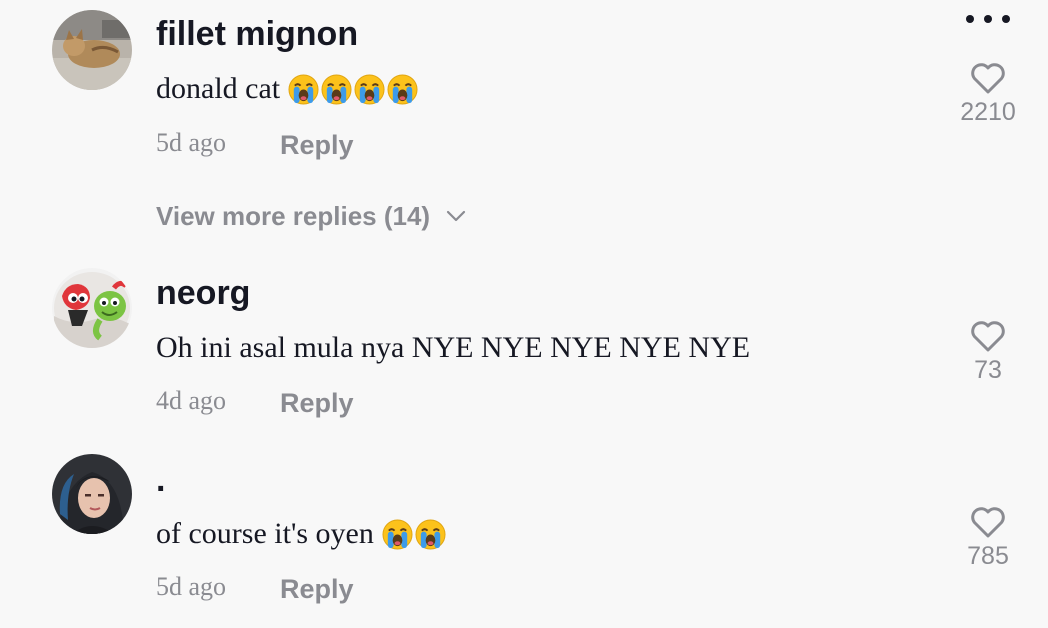 Image resolution: width=1048 pixels, height=628 pixels. I want to click on like-button: 2210, so click(988, 93).